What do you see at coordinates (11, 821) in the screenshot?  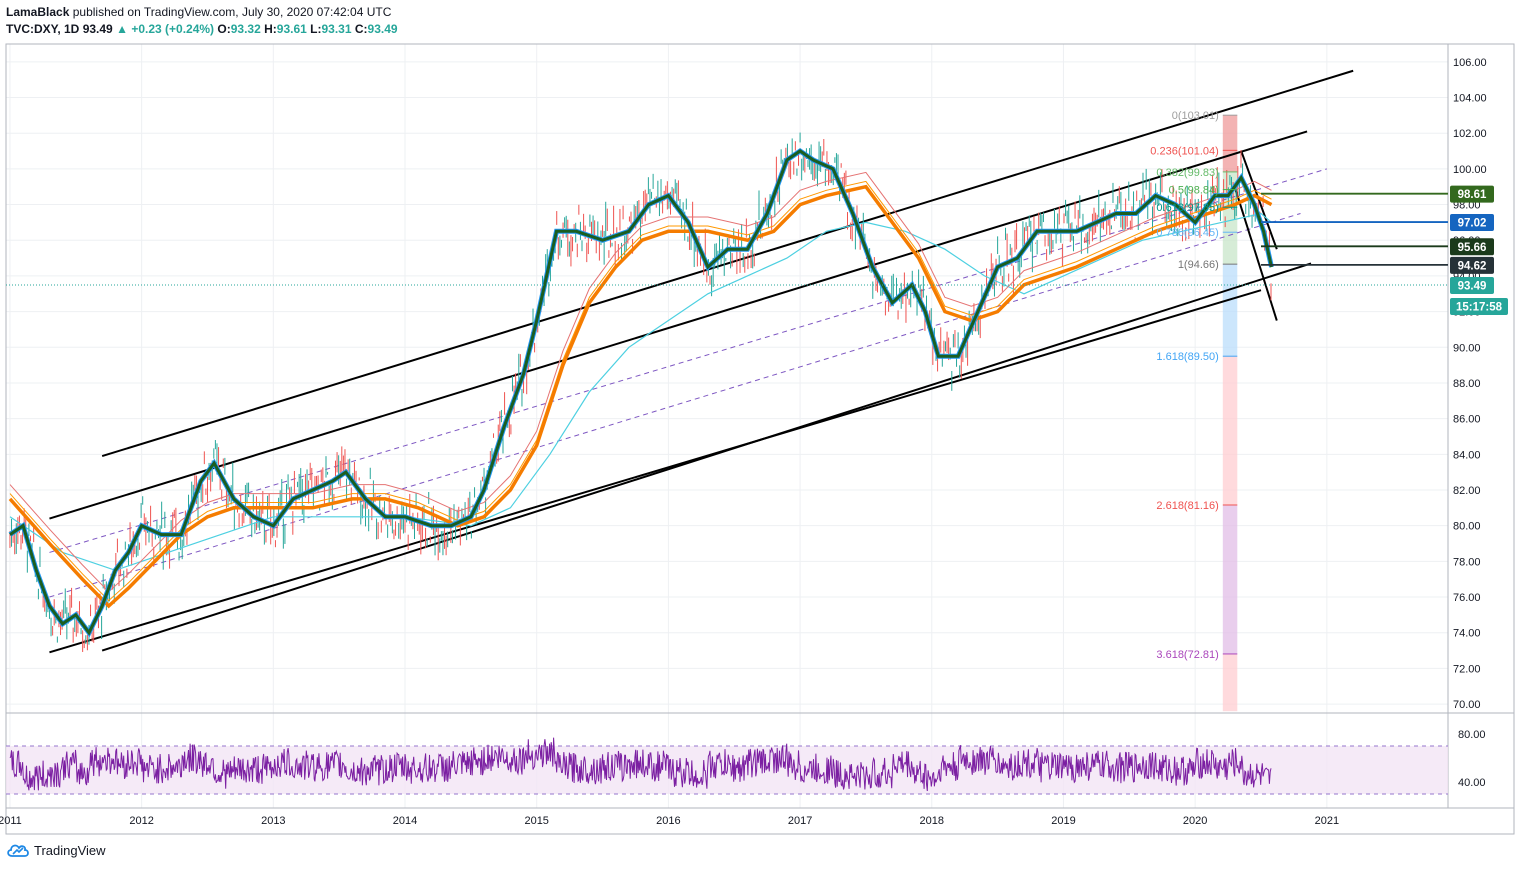 I see `time-tick-label: 2011` at bounding box center [11, 821].